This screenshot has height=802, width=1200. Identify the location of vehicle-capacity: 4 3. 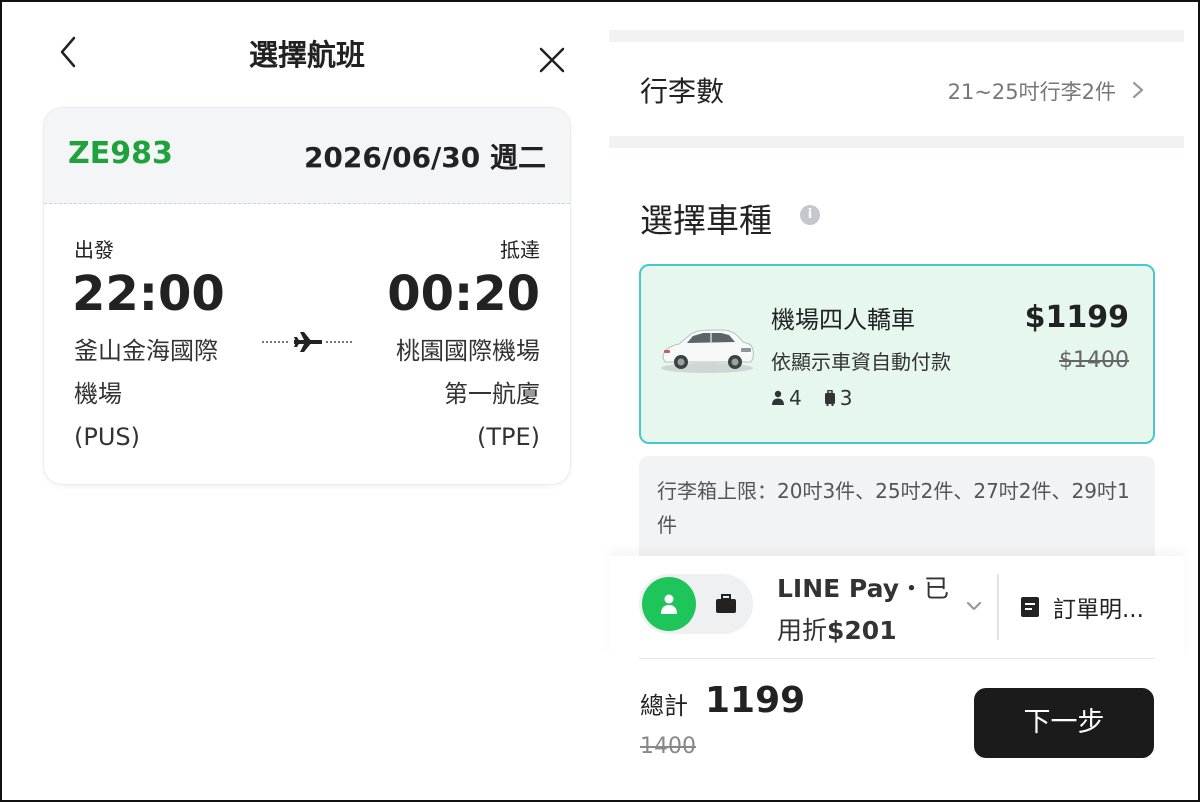
(822, 398).